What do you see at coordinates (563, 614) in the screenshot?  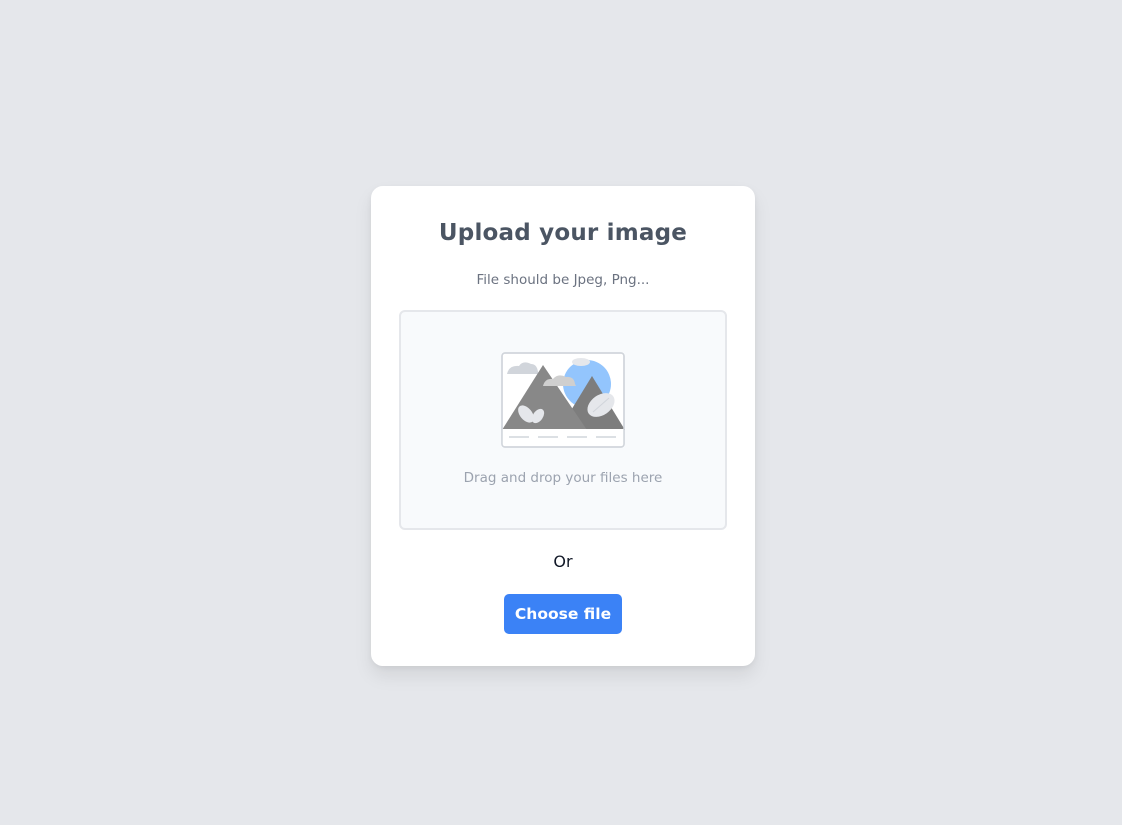 I see `choose-file-button: Choose file` at bounding box center [563, 614].